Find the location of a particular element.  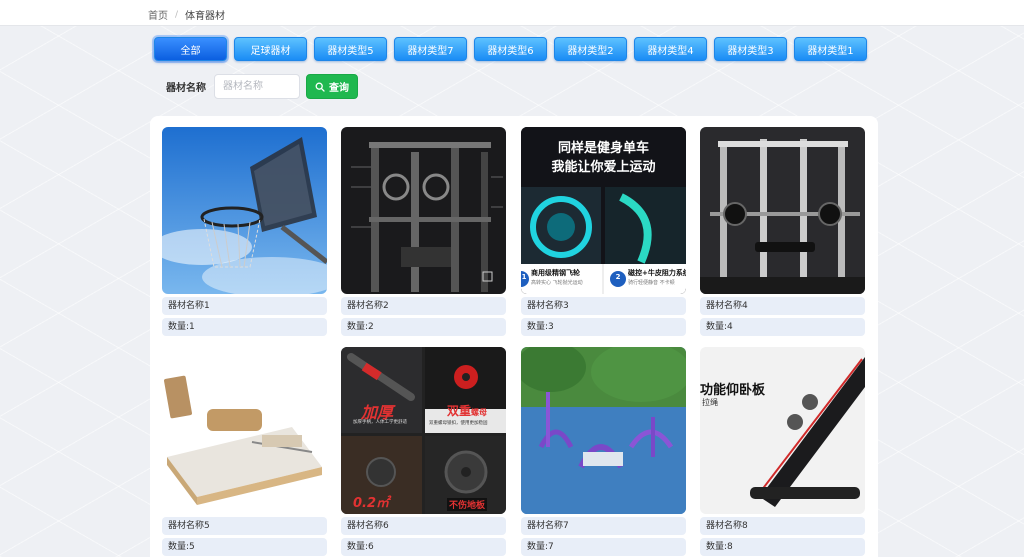

equipment-card-1: 器材名称1 数量:1 is located at coordinates (244, 231).